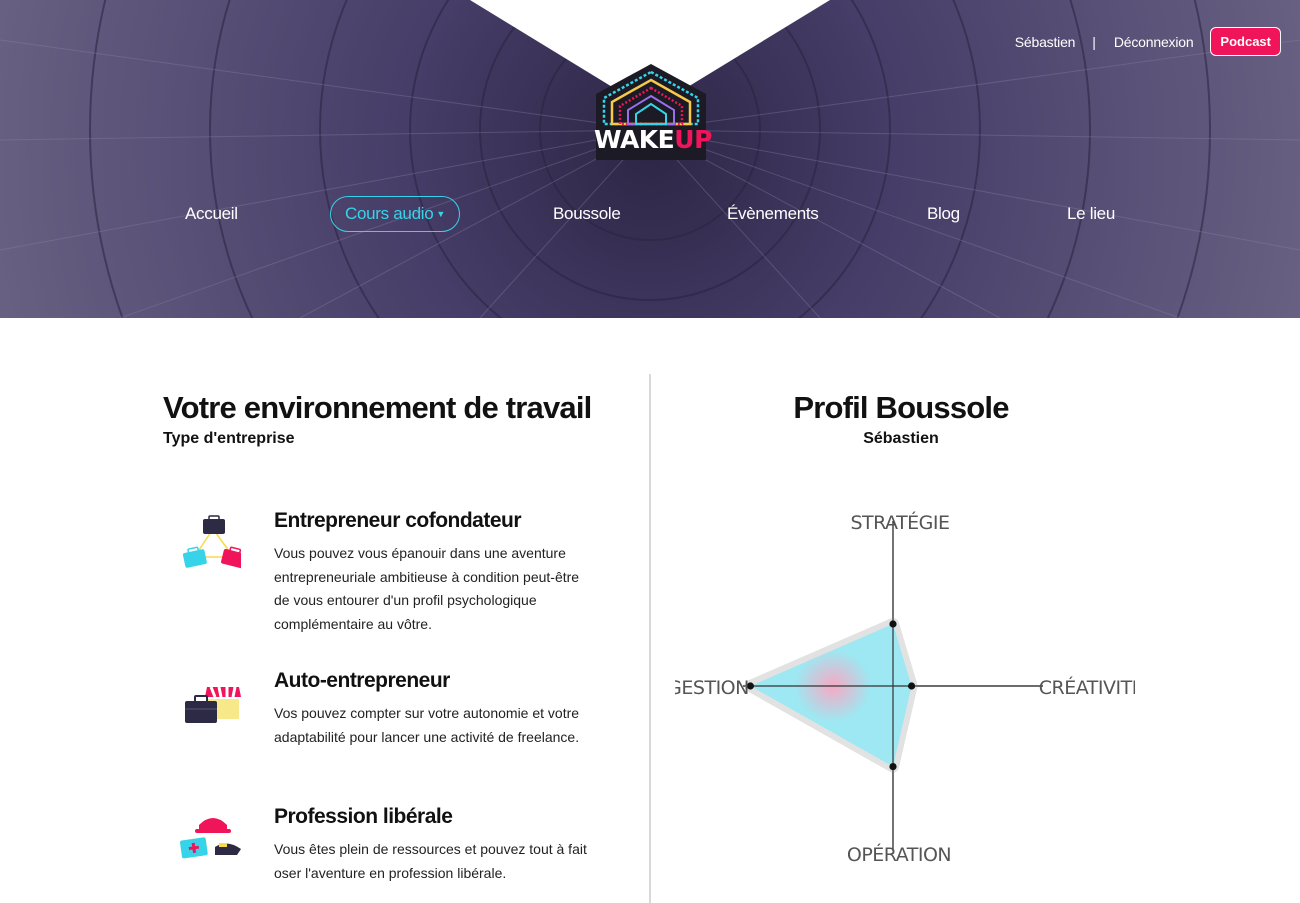  What do you see at coordinates (377, 407) in the screenshot?
I see `section-title: Votre environnement de travail` at bounding box center [377, 407].